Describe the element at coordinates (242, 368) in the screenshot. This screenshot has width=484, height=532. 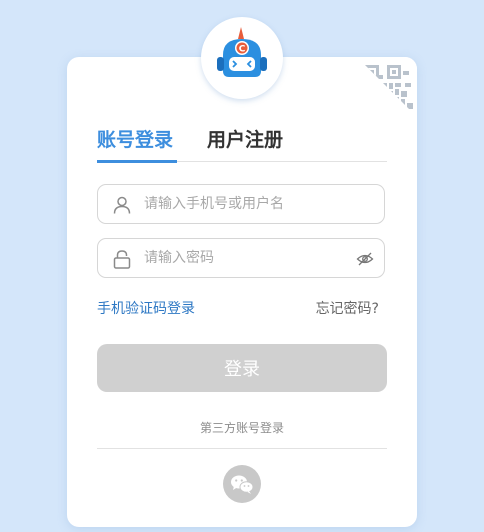
I see `login-button: 登录` at that location.